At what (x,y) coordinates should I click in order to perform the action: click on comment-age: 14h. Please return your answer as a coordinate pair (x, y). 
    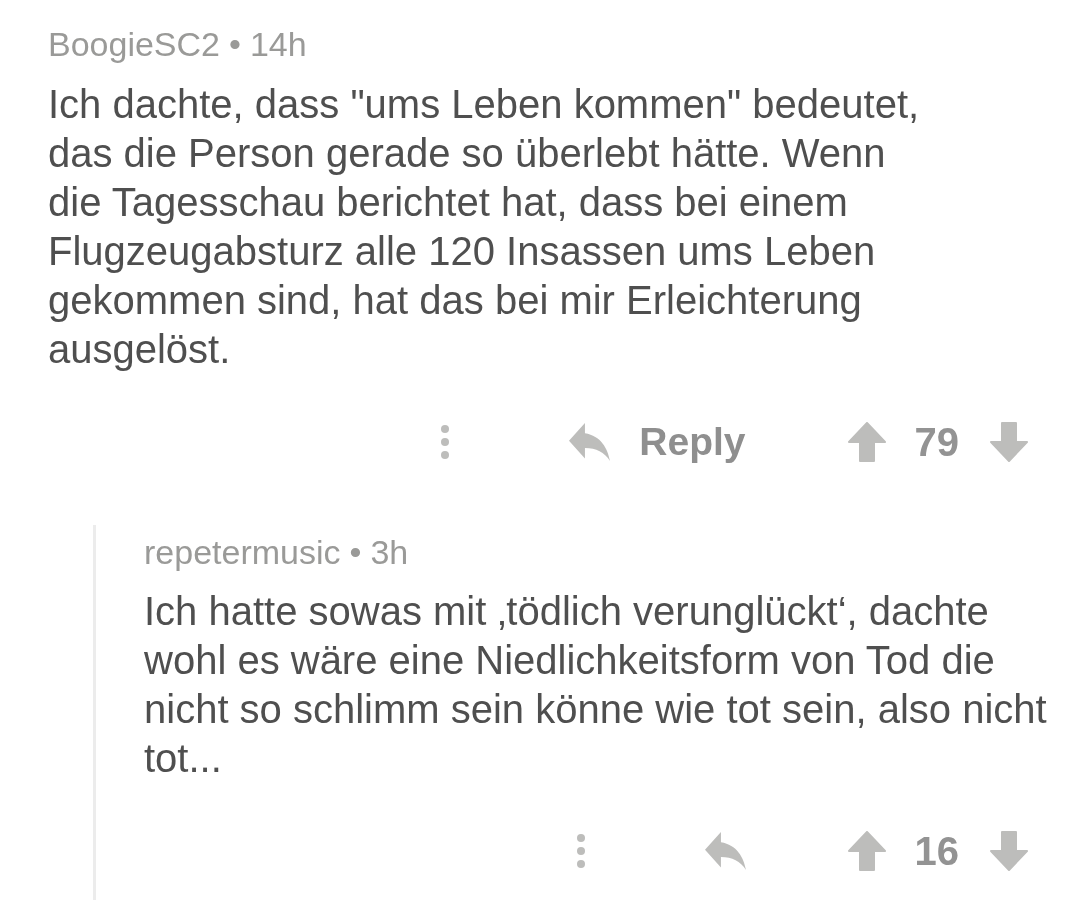
    Looking at the image, I should click on (278, 44).